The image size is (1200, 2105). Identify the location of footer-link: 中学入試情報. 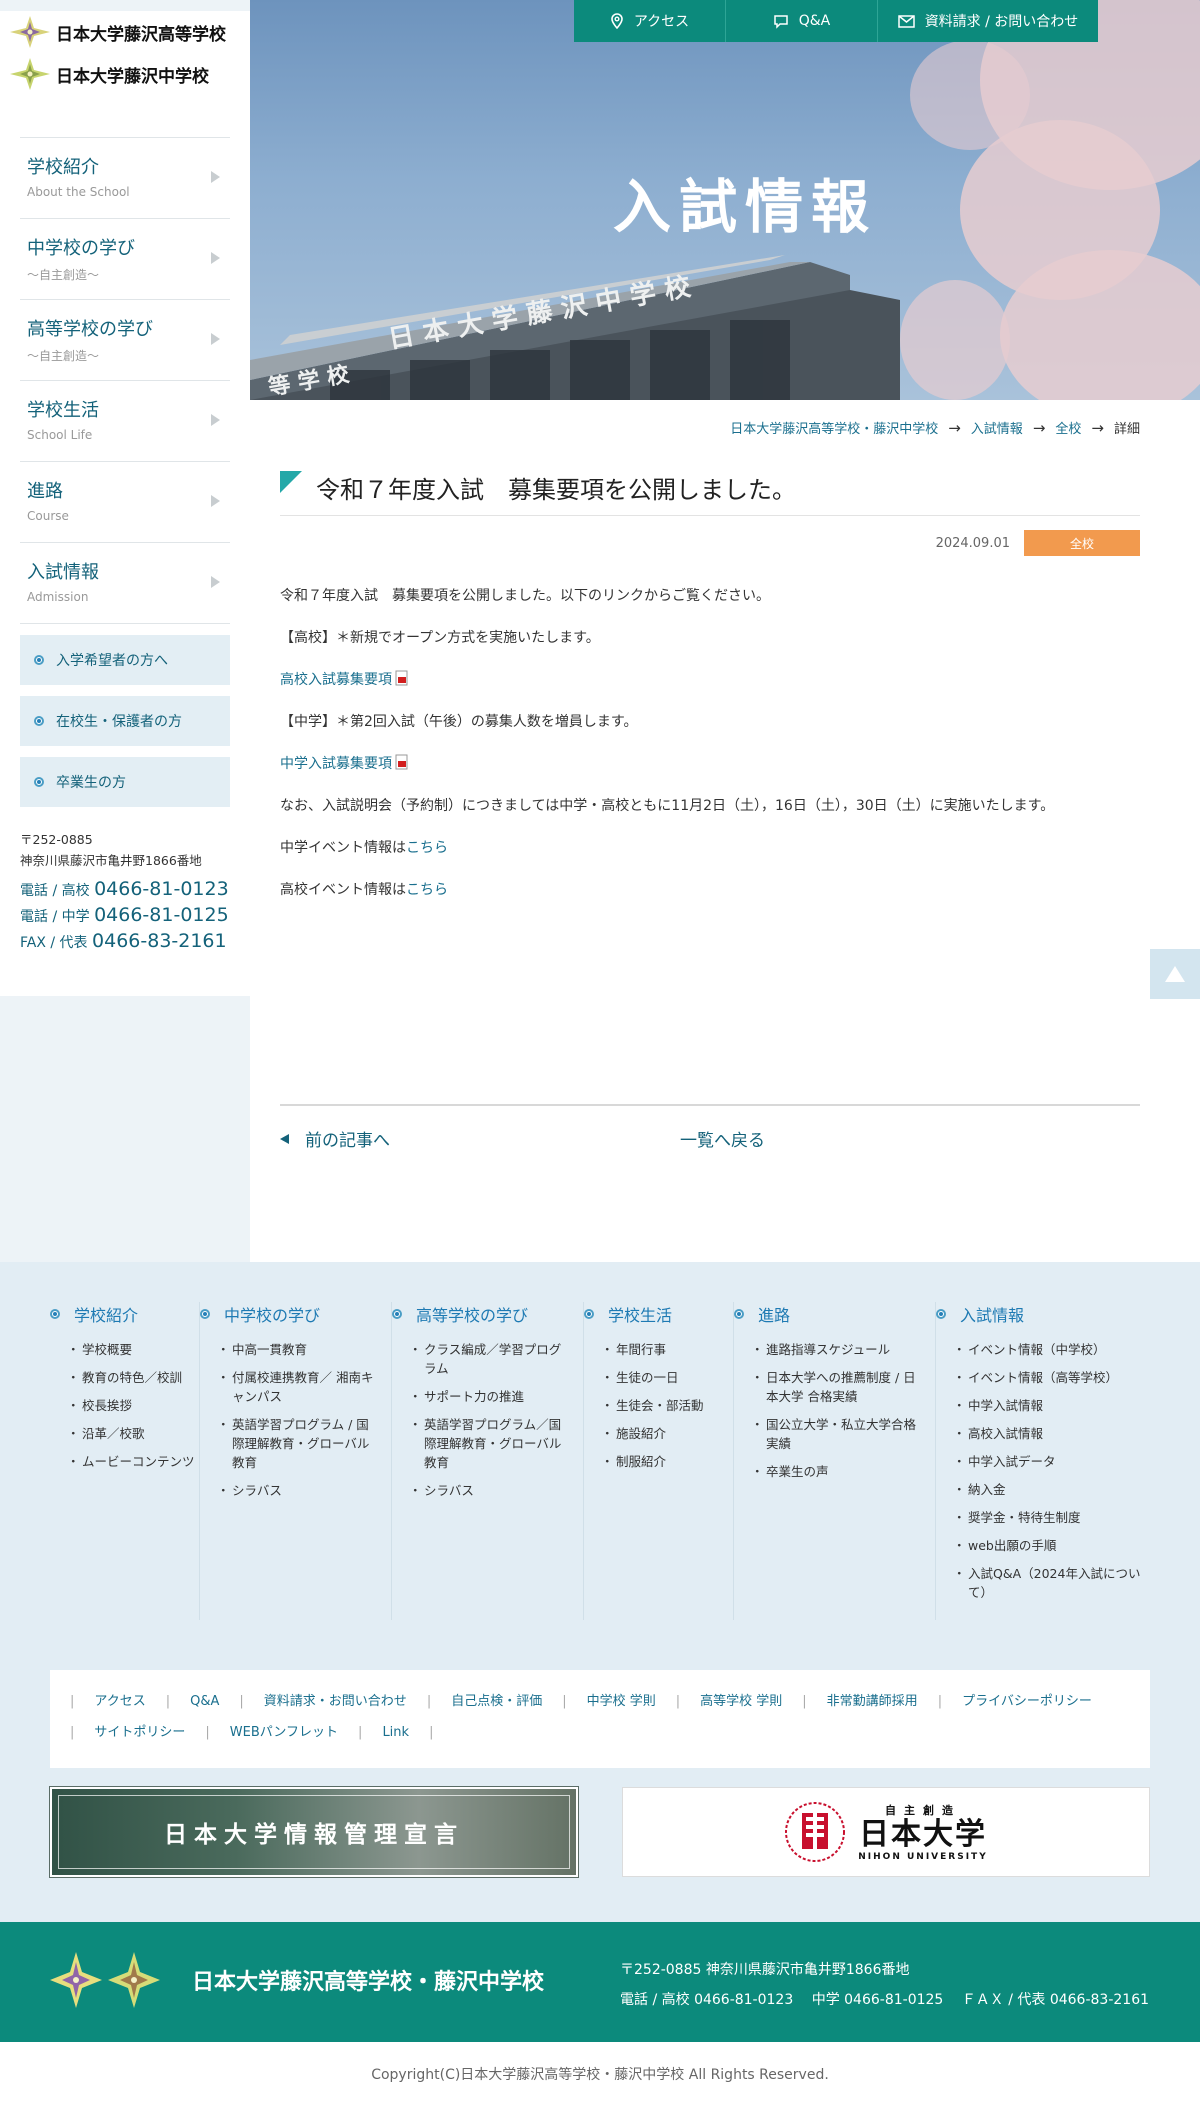
(1047, 1405).